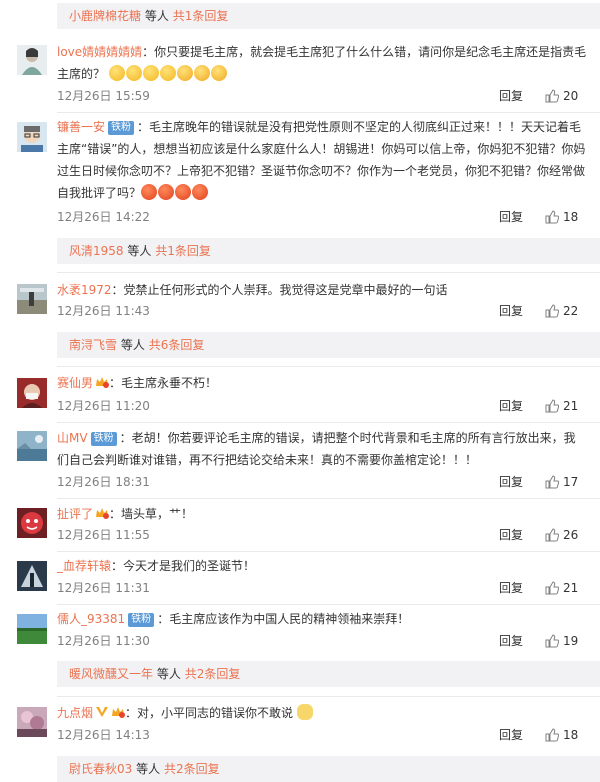 The width and height of the screenshot is (600, 782). I want to click on fan-badge: 铁粉, so click(121, 128).